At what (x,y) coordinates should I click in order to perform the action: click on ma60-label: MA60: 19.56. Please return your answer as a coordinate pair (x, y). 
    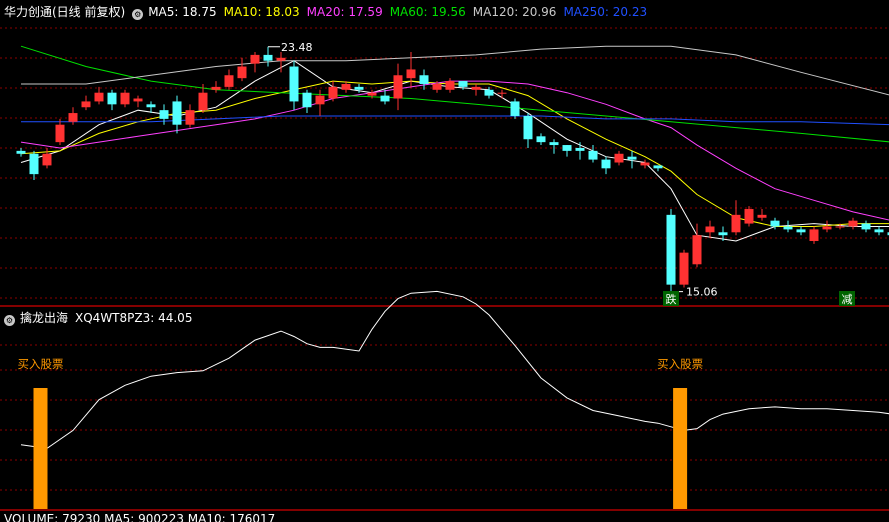
    Looking at the image, I should click on (428, 12).